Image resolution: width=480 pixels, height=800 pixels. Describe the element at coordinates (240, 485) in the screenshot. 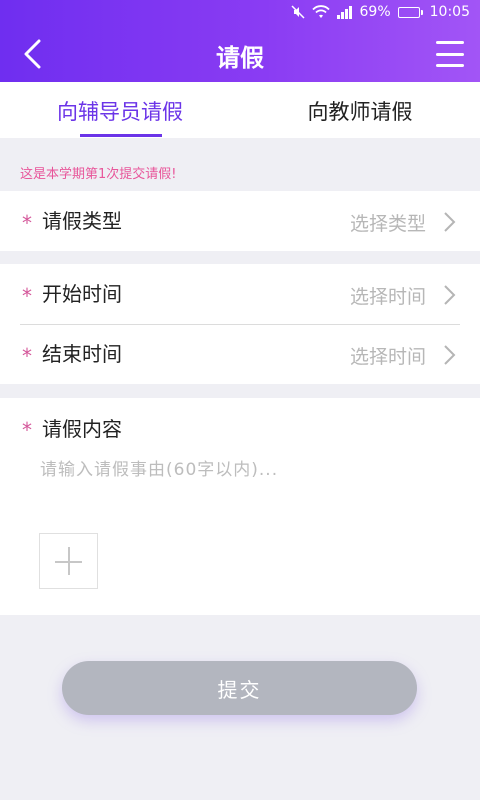

I see `leave-reason-input` at that location.